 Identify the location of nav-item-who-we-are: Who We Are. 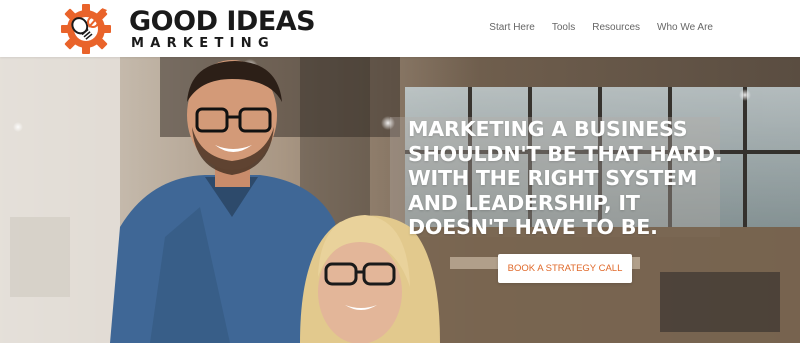
(685, 28).